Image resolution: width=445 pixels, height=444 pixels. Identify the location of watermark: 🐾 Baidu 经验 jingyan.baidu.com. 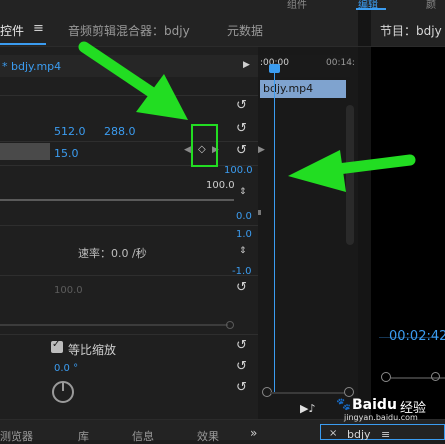
(385, 407).